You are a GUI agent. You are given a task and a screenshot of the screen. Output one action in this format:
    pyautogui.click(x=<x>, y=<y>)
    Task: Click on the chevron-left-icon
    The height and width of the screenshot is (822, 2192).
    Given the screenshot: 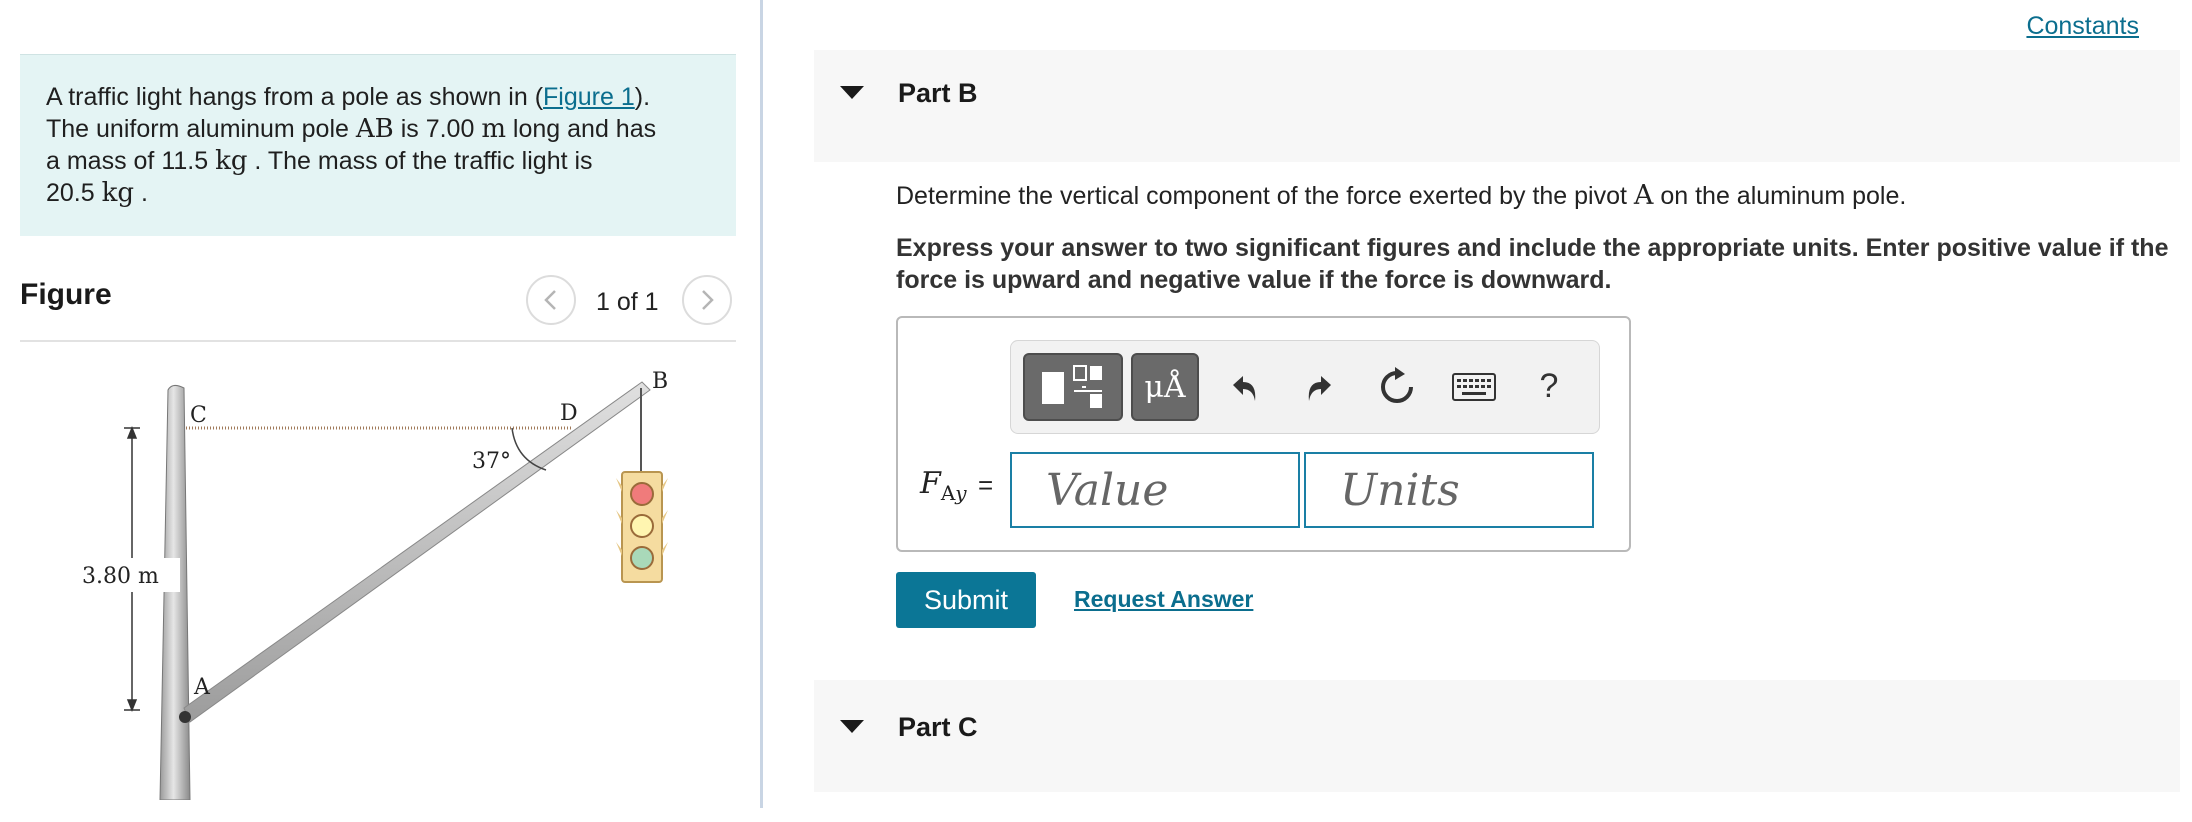 What is the action you would take?
    pyautogui.click(x=550, y=300)
    